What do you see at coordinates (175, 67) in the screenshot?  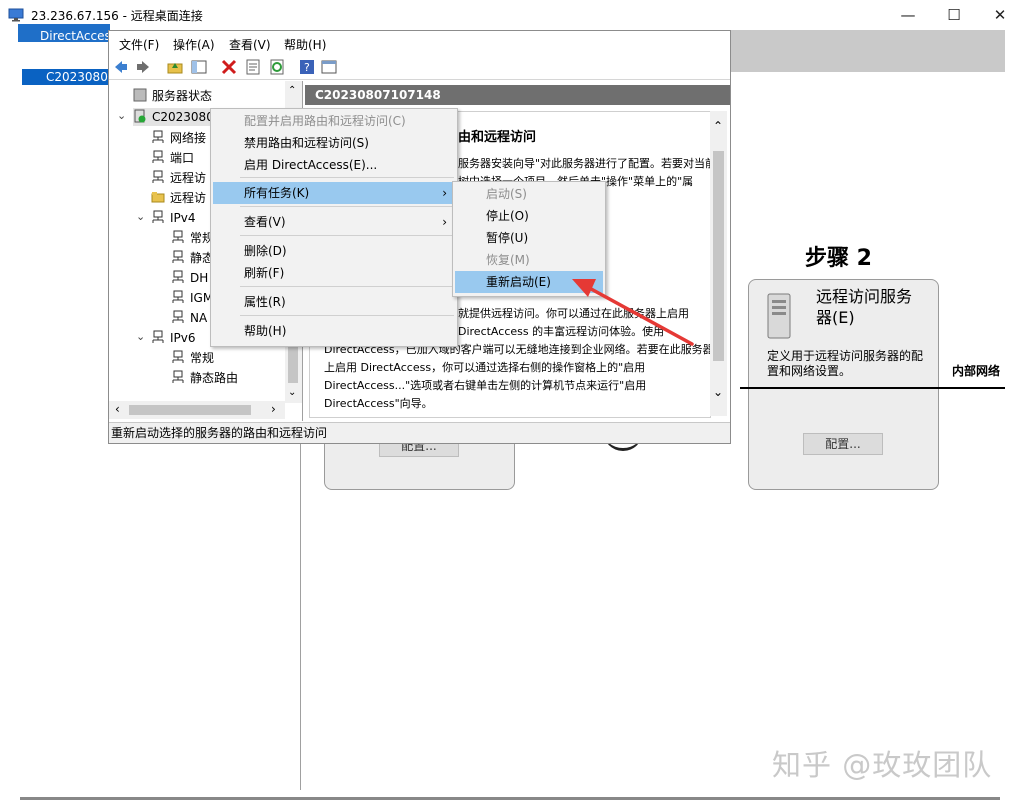 I see `up-folder-icon` at bounding box center [175, 67].